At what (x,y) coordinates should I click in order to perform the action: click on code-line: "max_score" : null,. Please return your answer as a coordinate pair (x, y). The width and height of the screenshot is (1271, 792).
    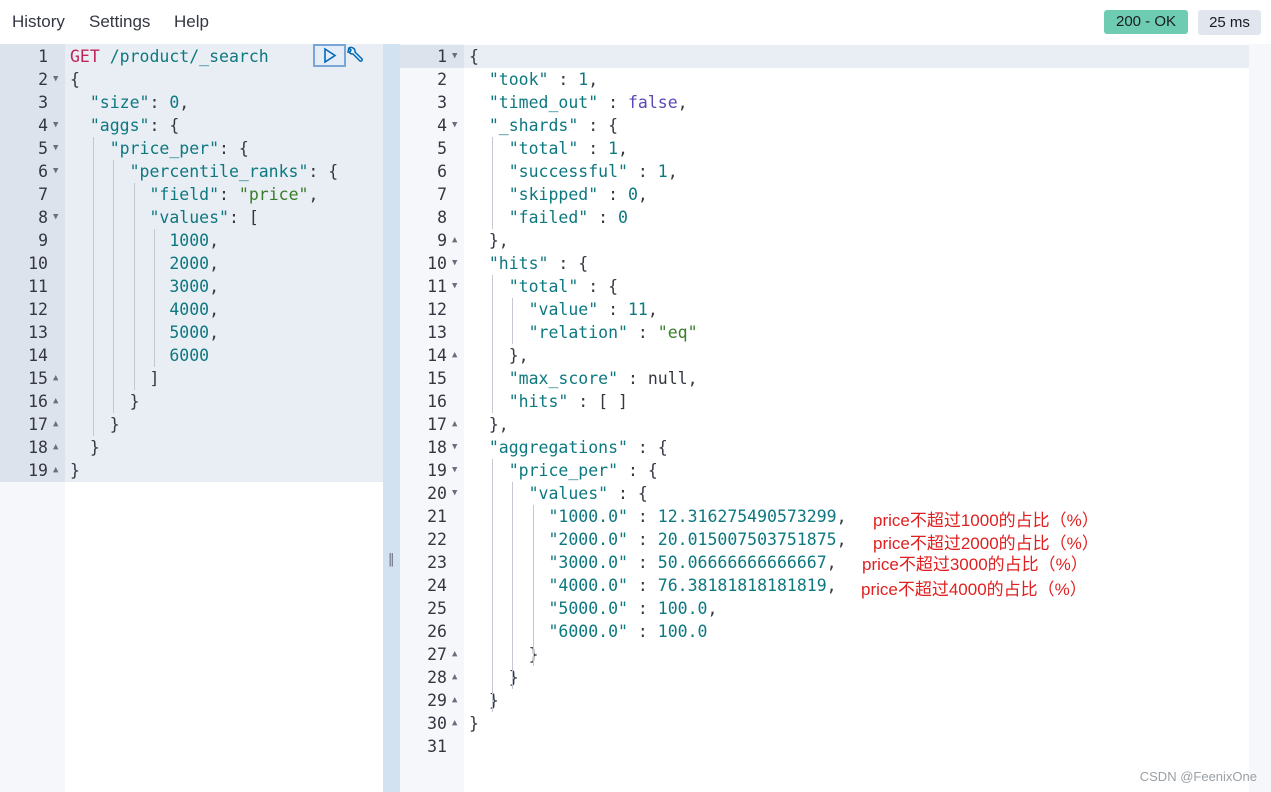
    Looking at the image, I should click on (603, 378).